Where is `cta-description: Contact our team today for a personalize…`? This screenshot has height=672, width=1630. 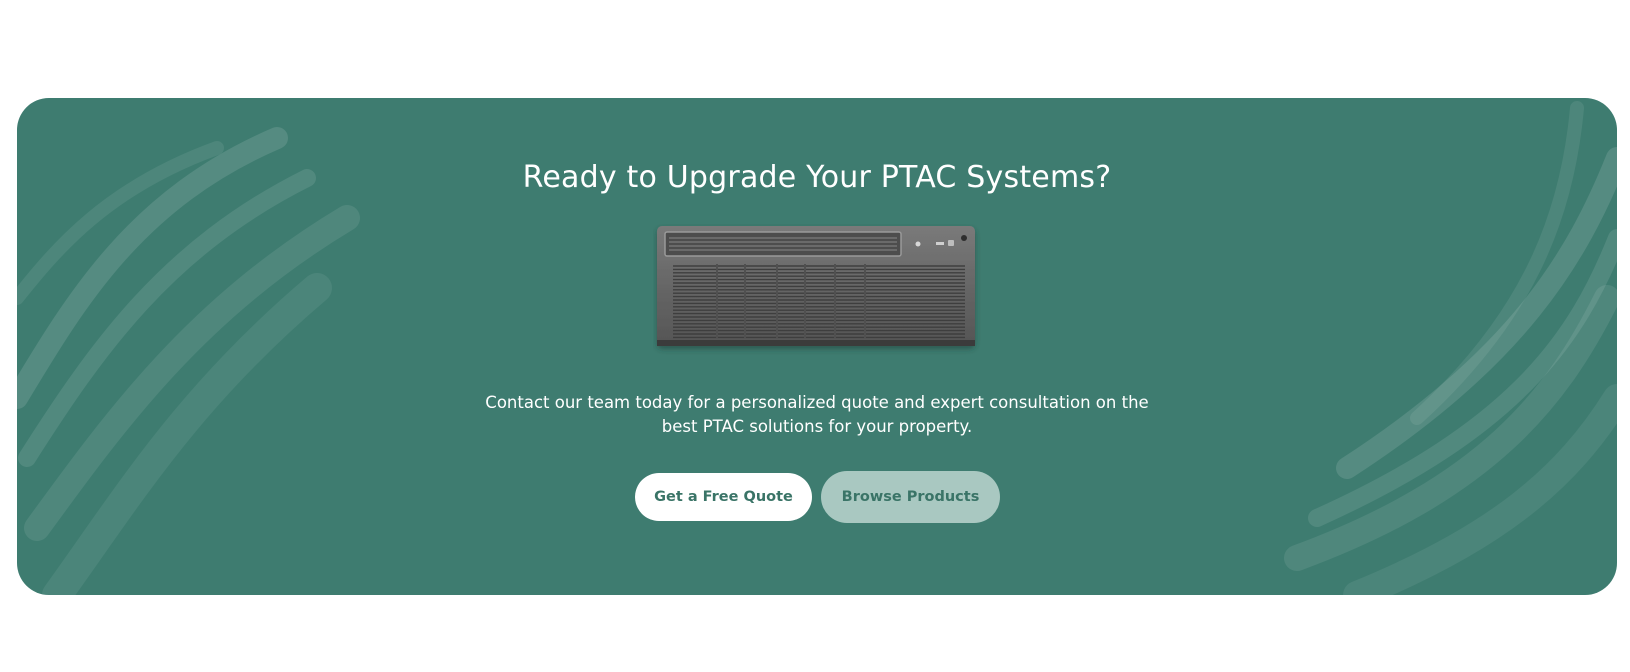 cta-description: Contact our team today for a personalize… is located at coordinates (817, 414).